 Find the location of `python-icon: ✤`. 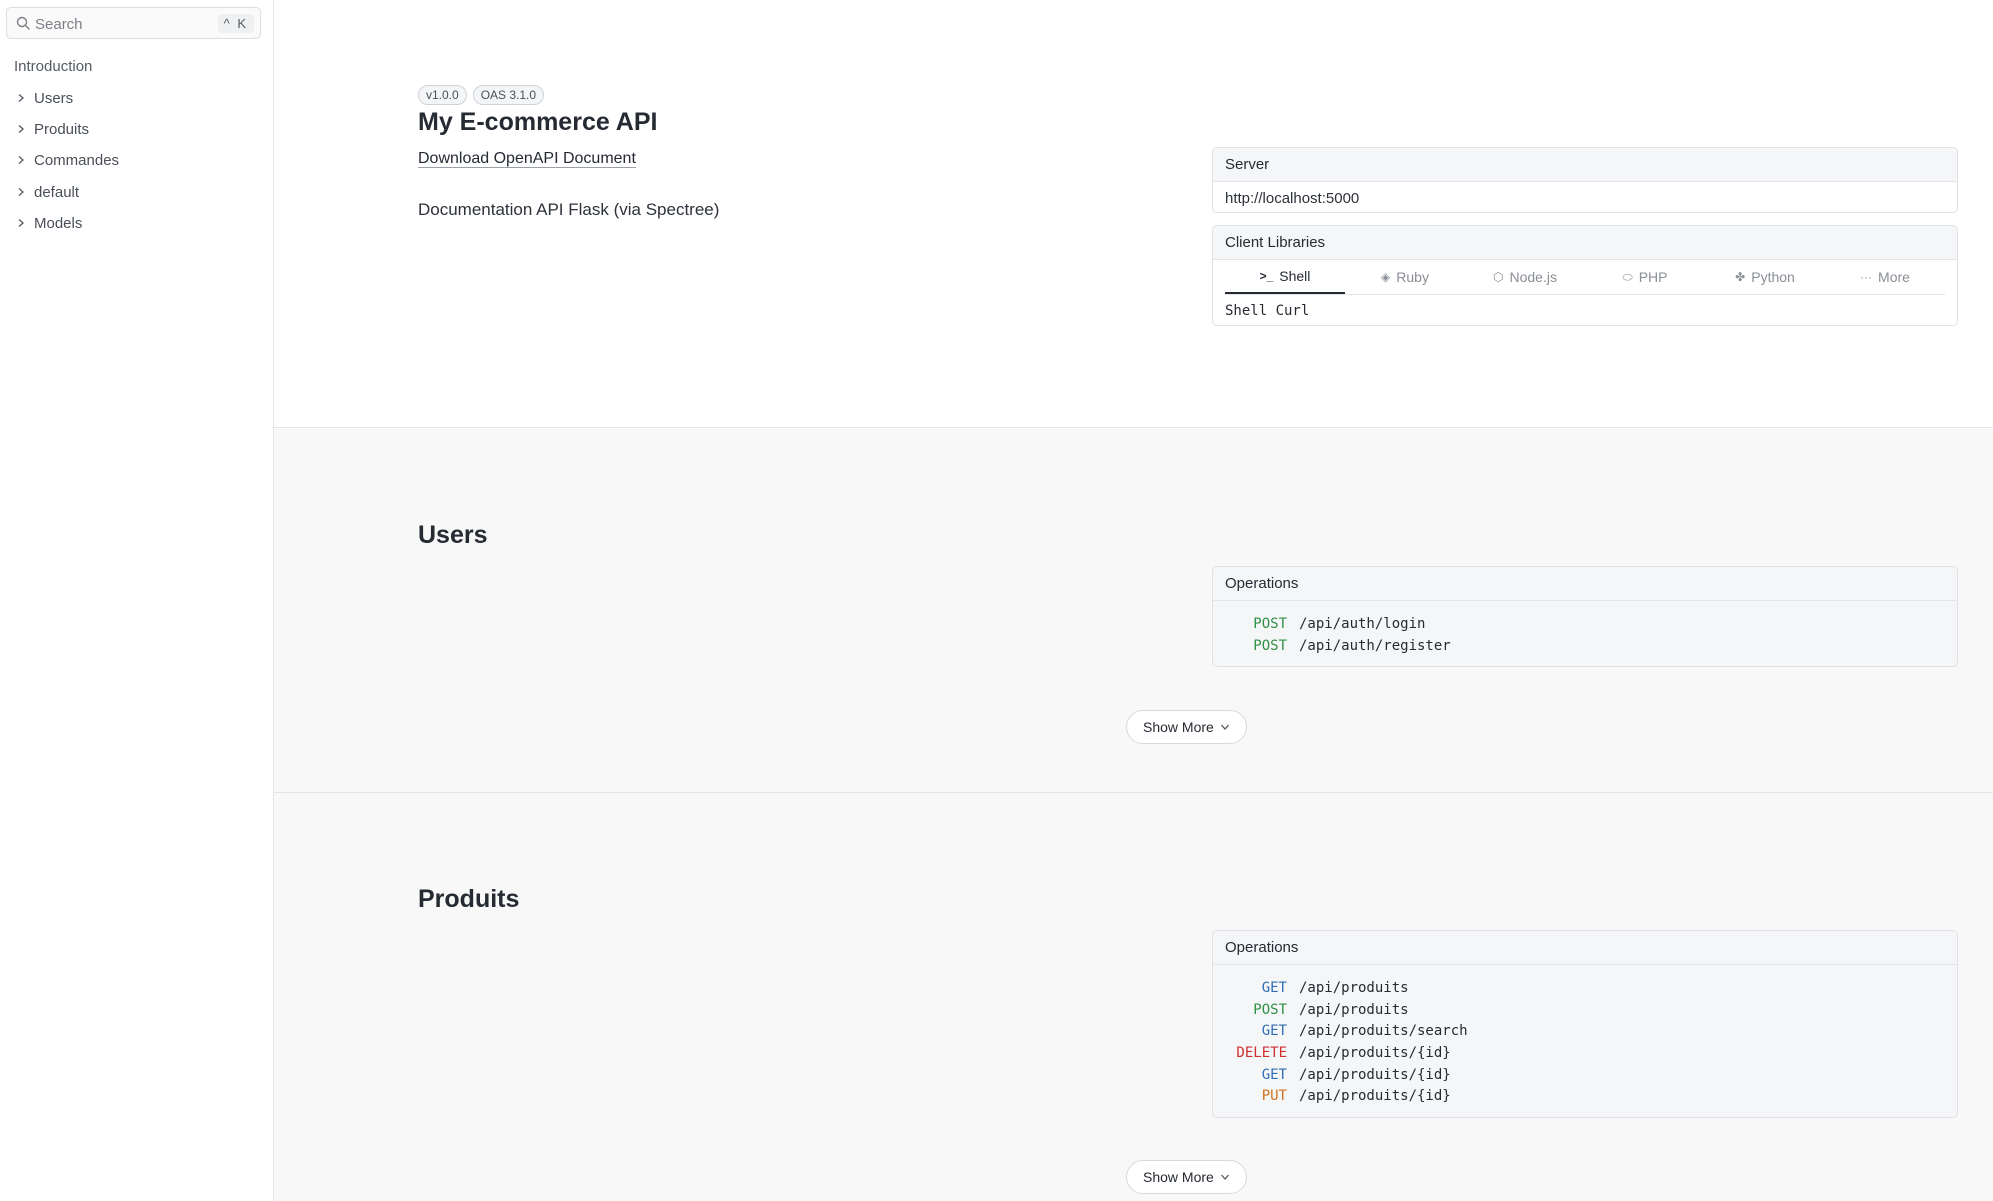

python-icon: ✤ is located at coordinates (1740, 277).